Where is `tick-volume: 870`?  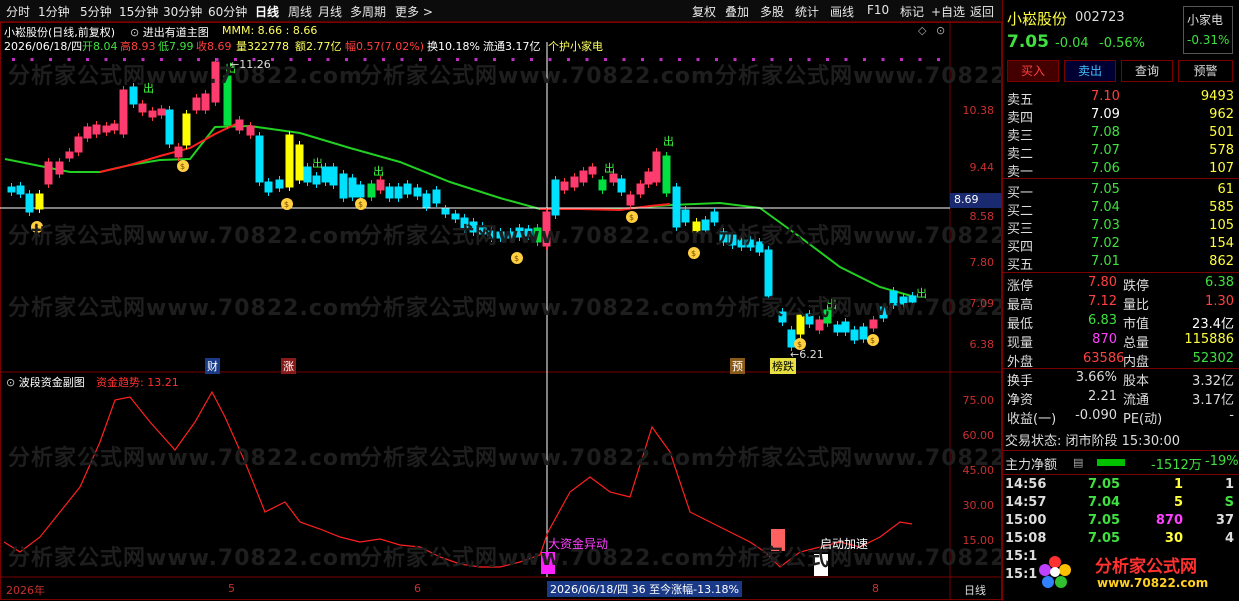 tick-volume: 870 is located at coordinates (1169, 520).